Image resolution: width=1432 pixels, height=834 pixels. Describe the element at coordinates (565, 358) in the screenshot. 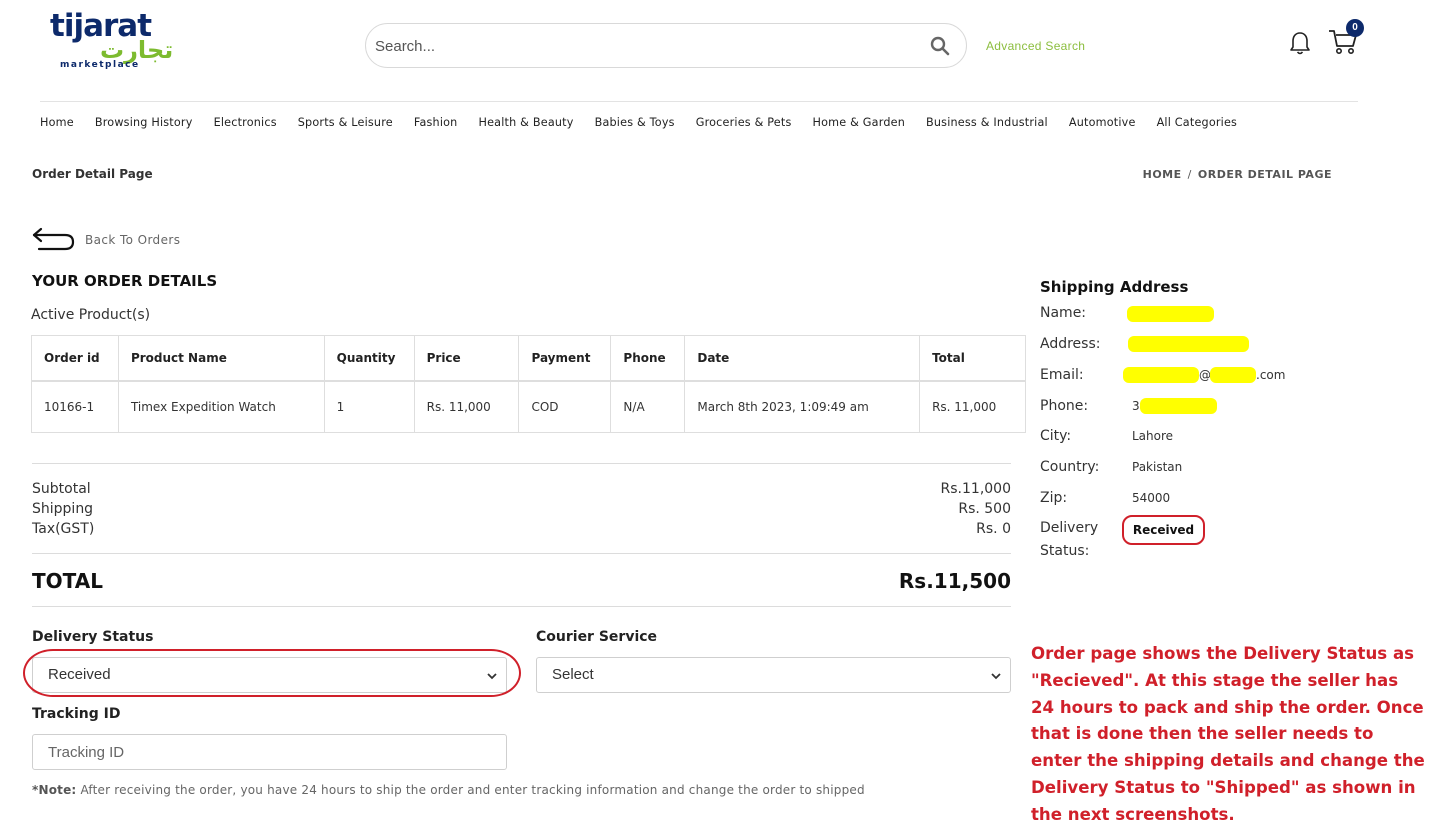

I see `column-header: Payment` at that location.